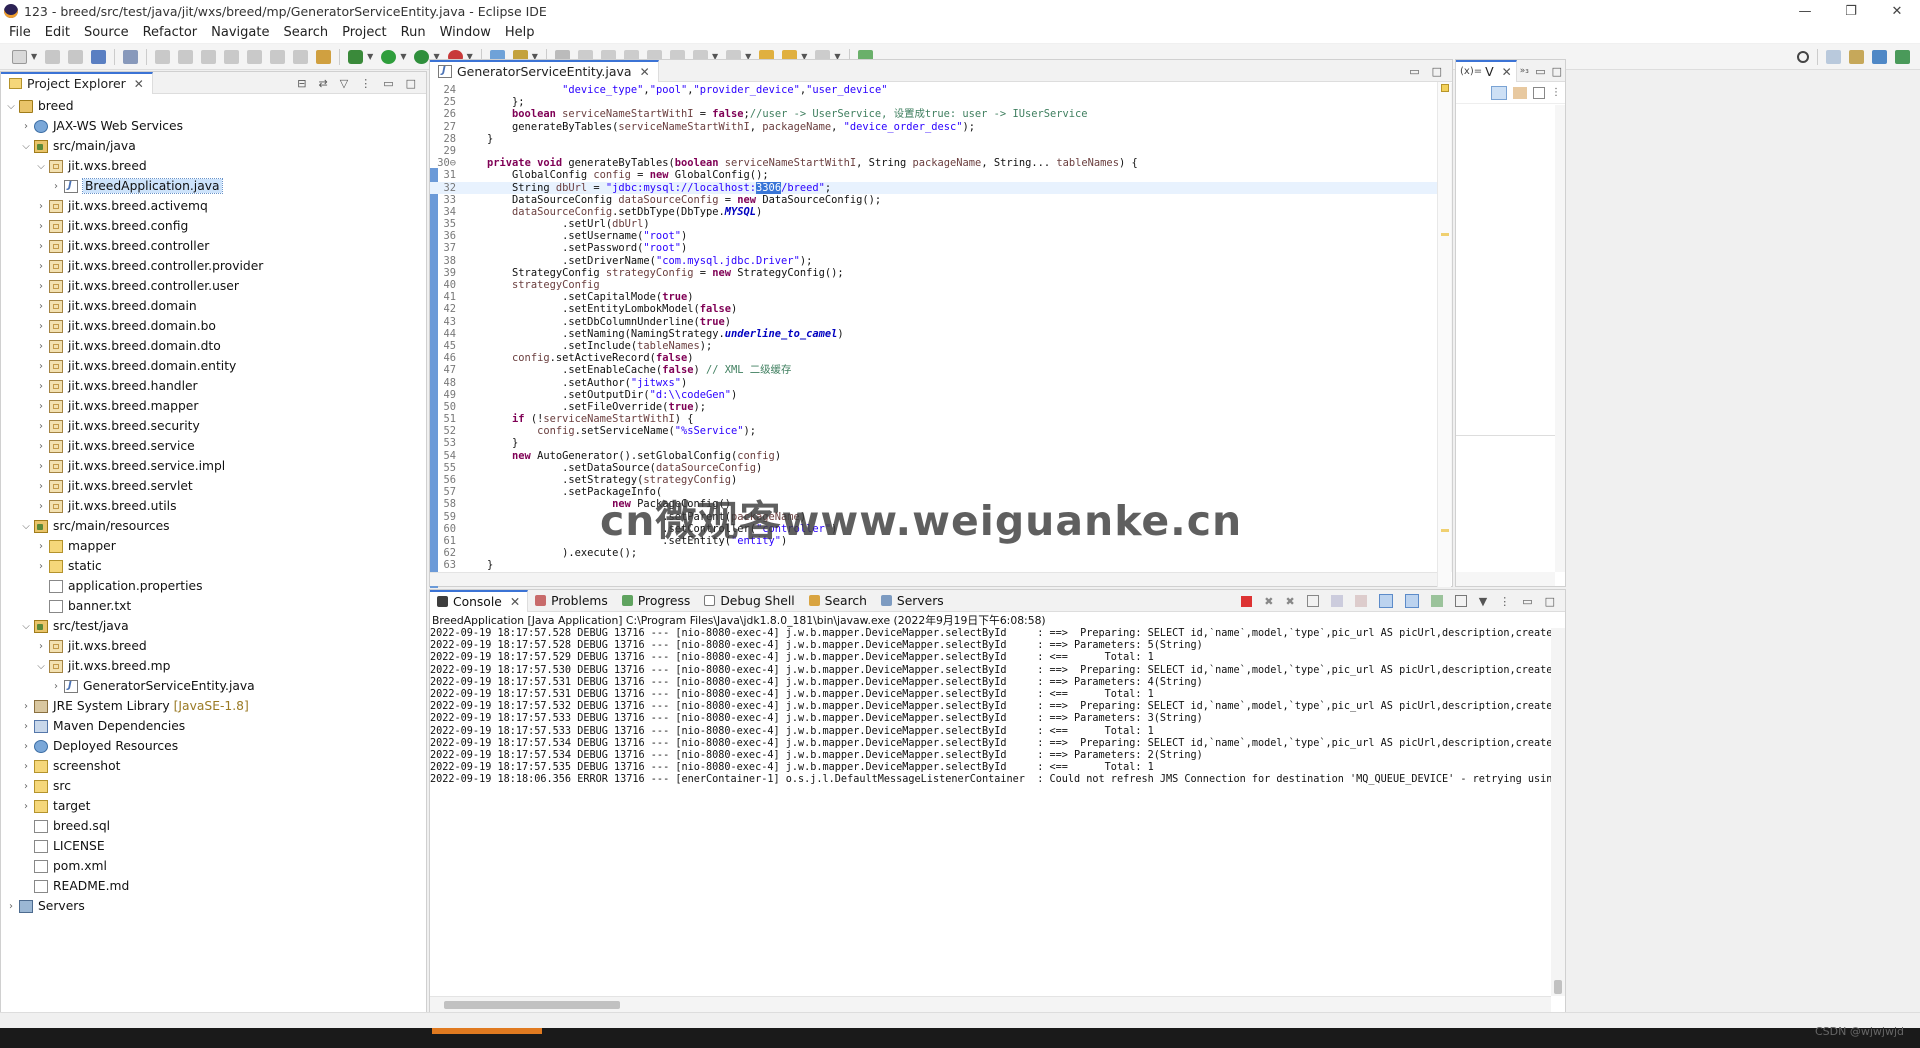 This screenshot has height=1048, width=1920. What do you see at coordinates (213, 386) in the screenshot?
I see `tree-item: › jit.wxs.breed.handler` at bounding box center [213, 386].